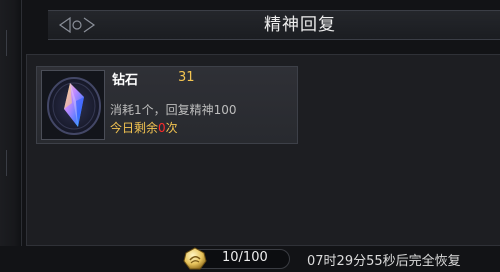  Describe the element at coordinates (300, 25) in the screenshot. I see `page-title: 精神回复` at that location.